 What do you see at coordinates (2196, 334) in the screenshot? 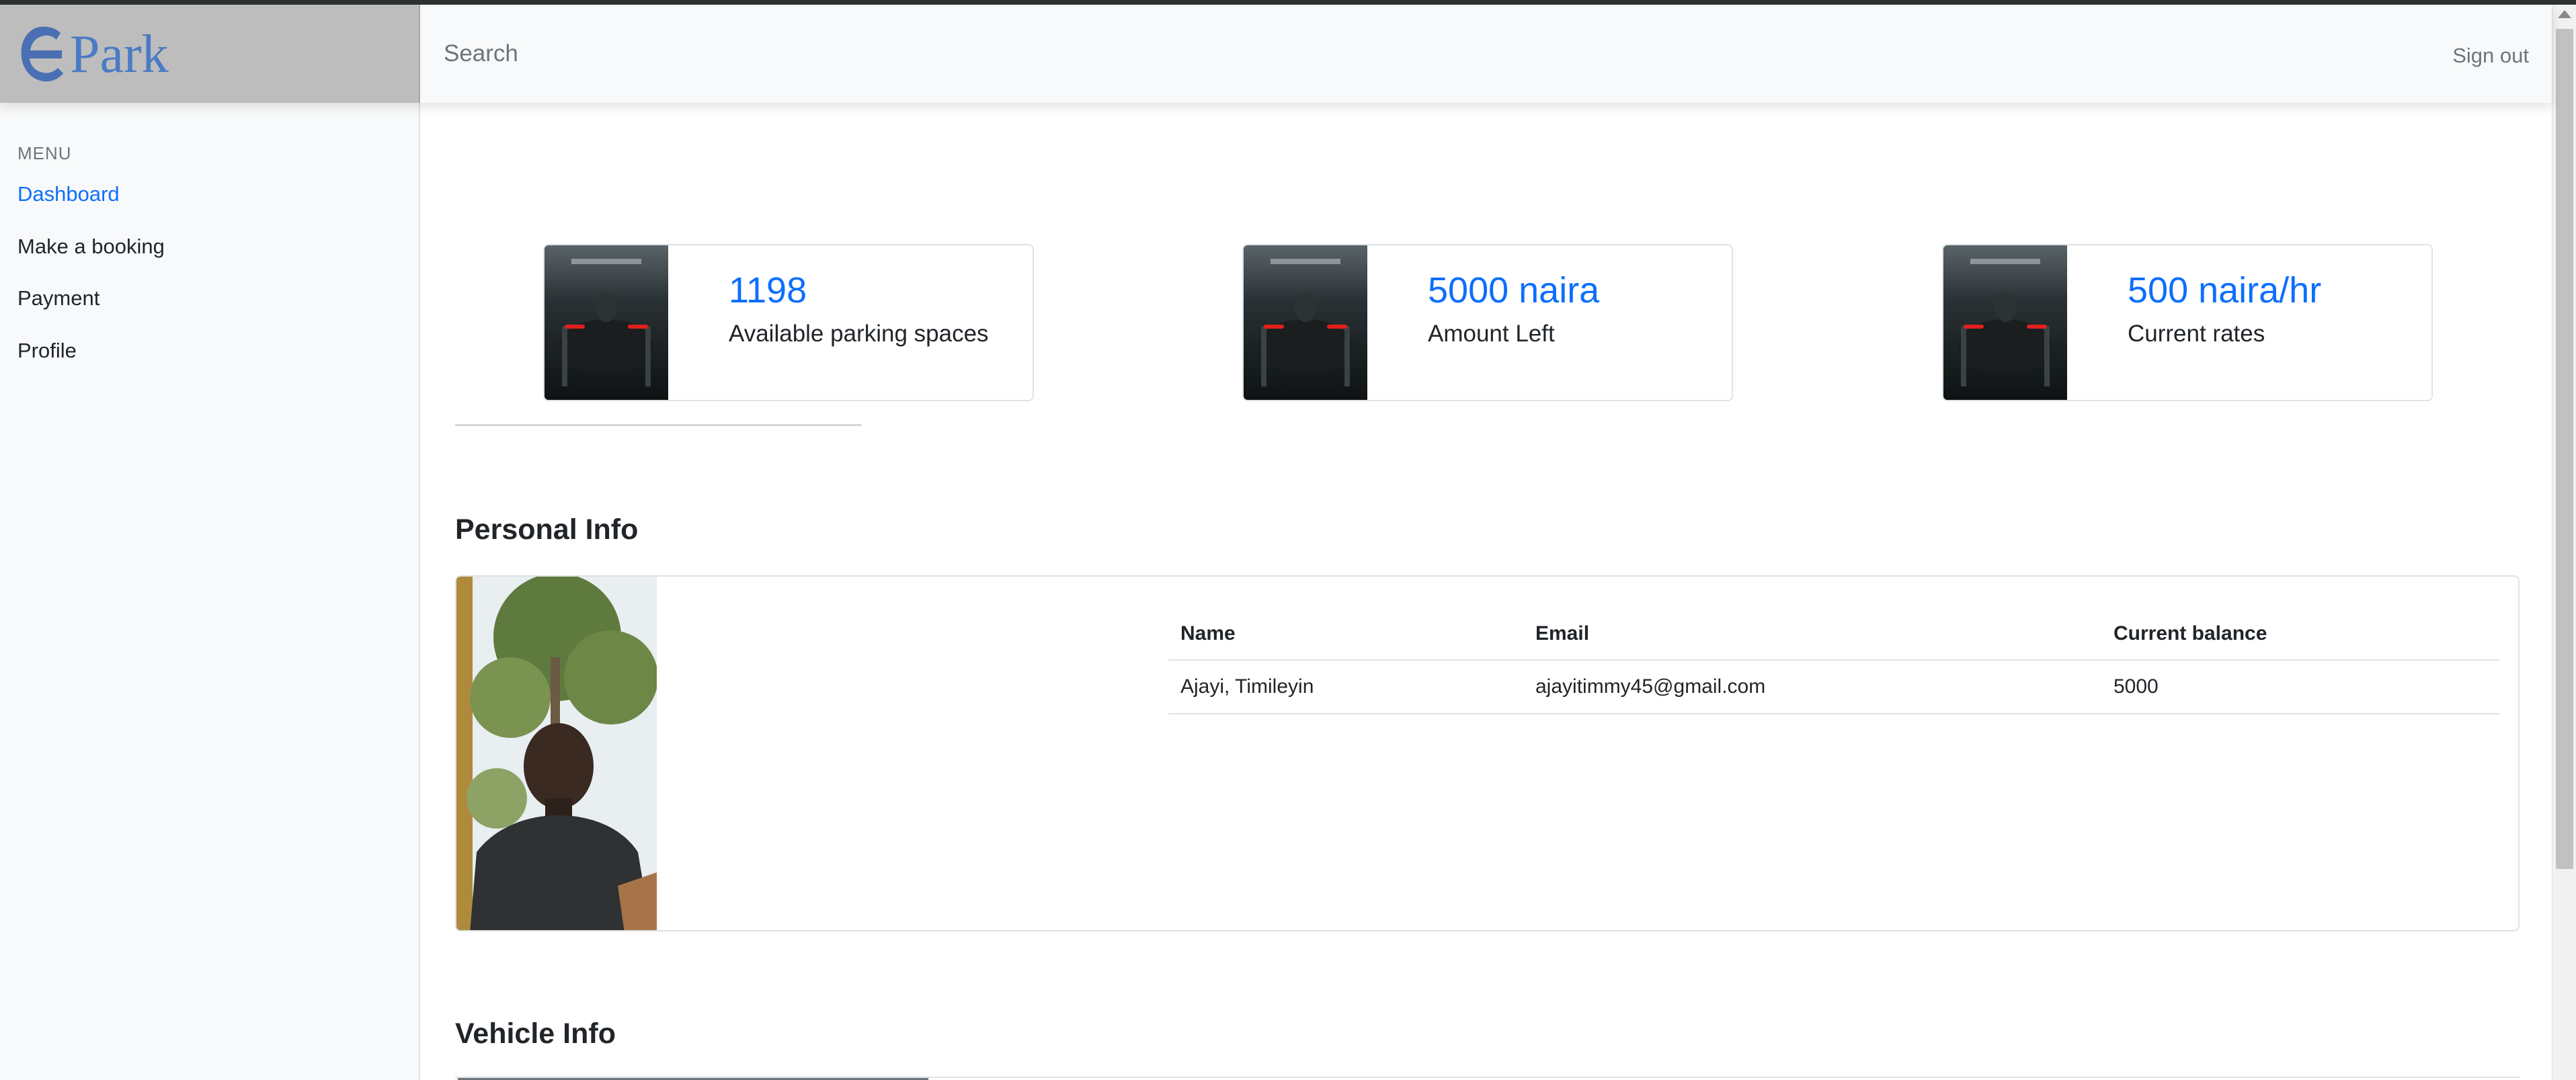
I see `stat-label: Current rates` at bounding box center [2196, 334].